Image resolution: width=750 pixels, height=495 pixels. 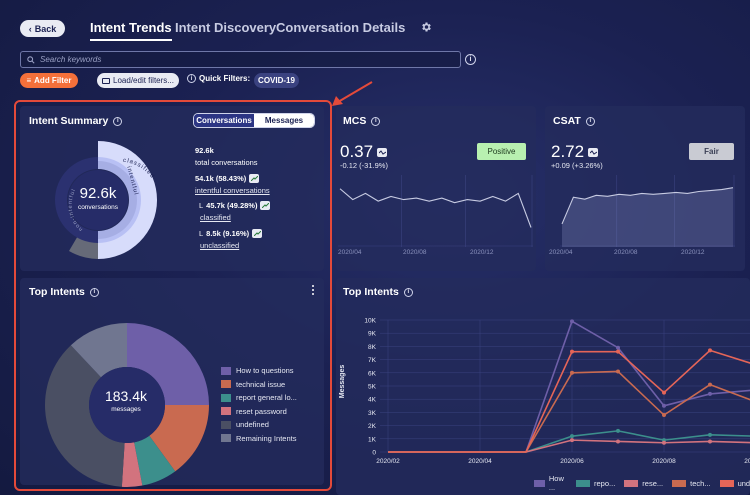 I want to click on sparkline-area, so click(x=647, y=217).